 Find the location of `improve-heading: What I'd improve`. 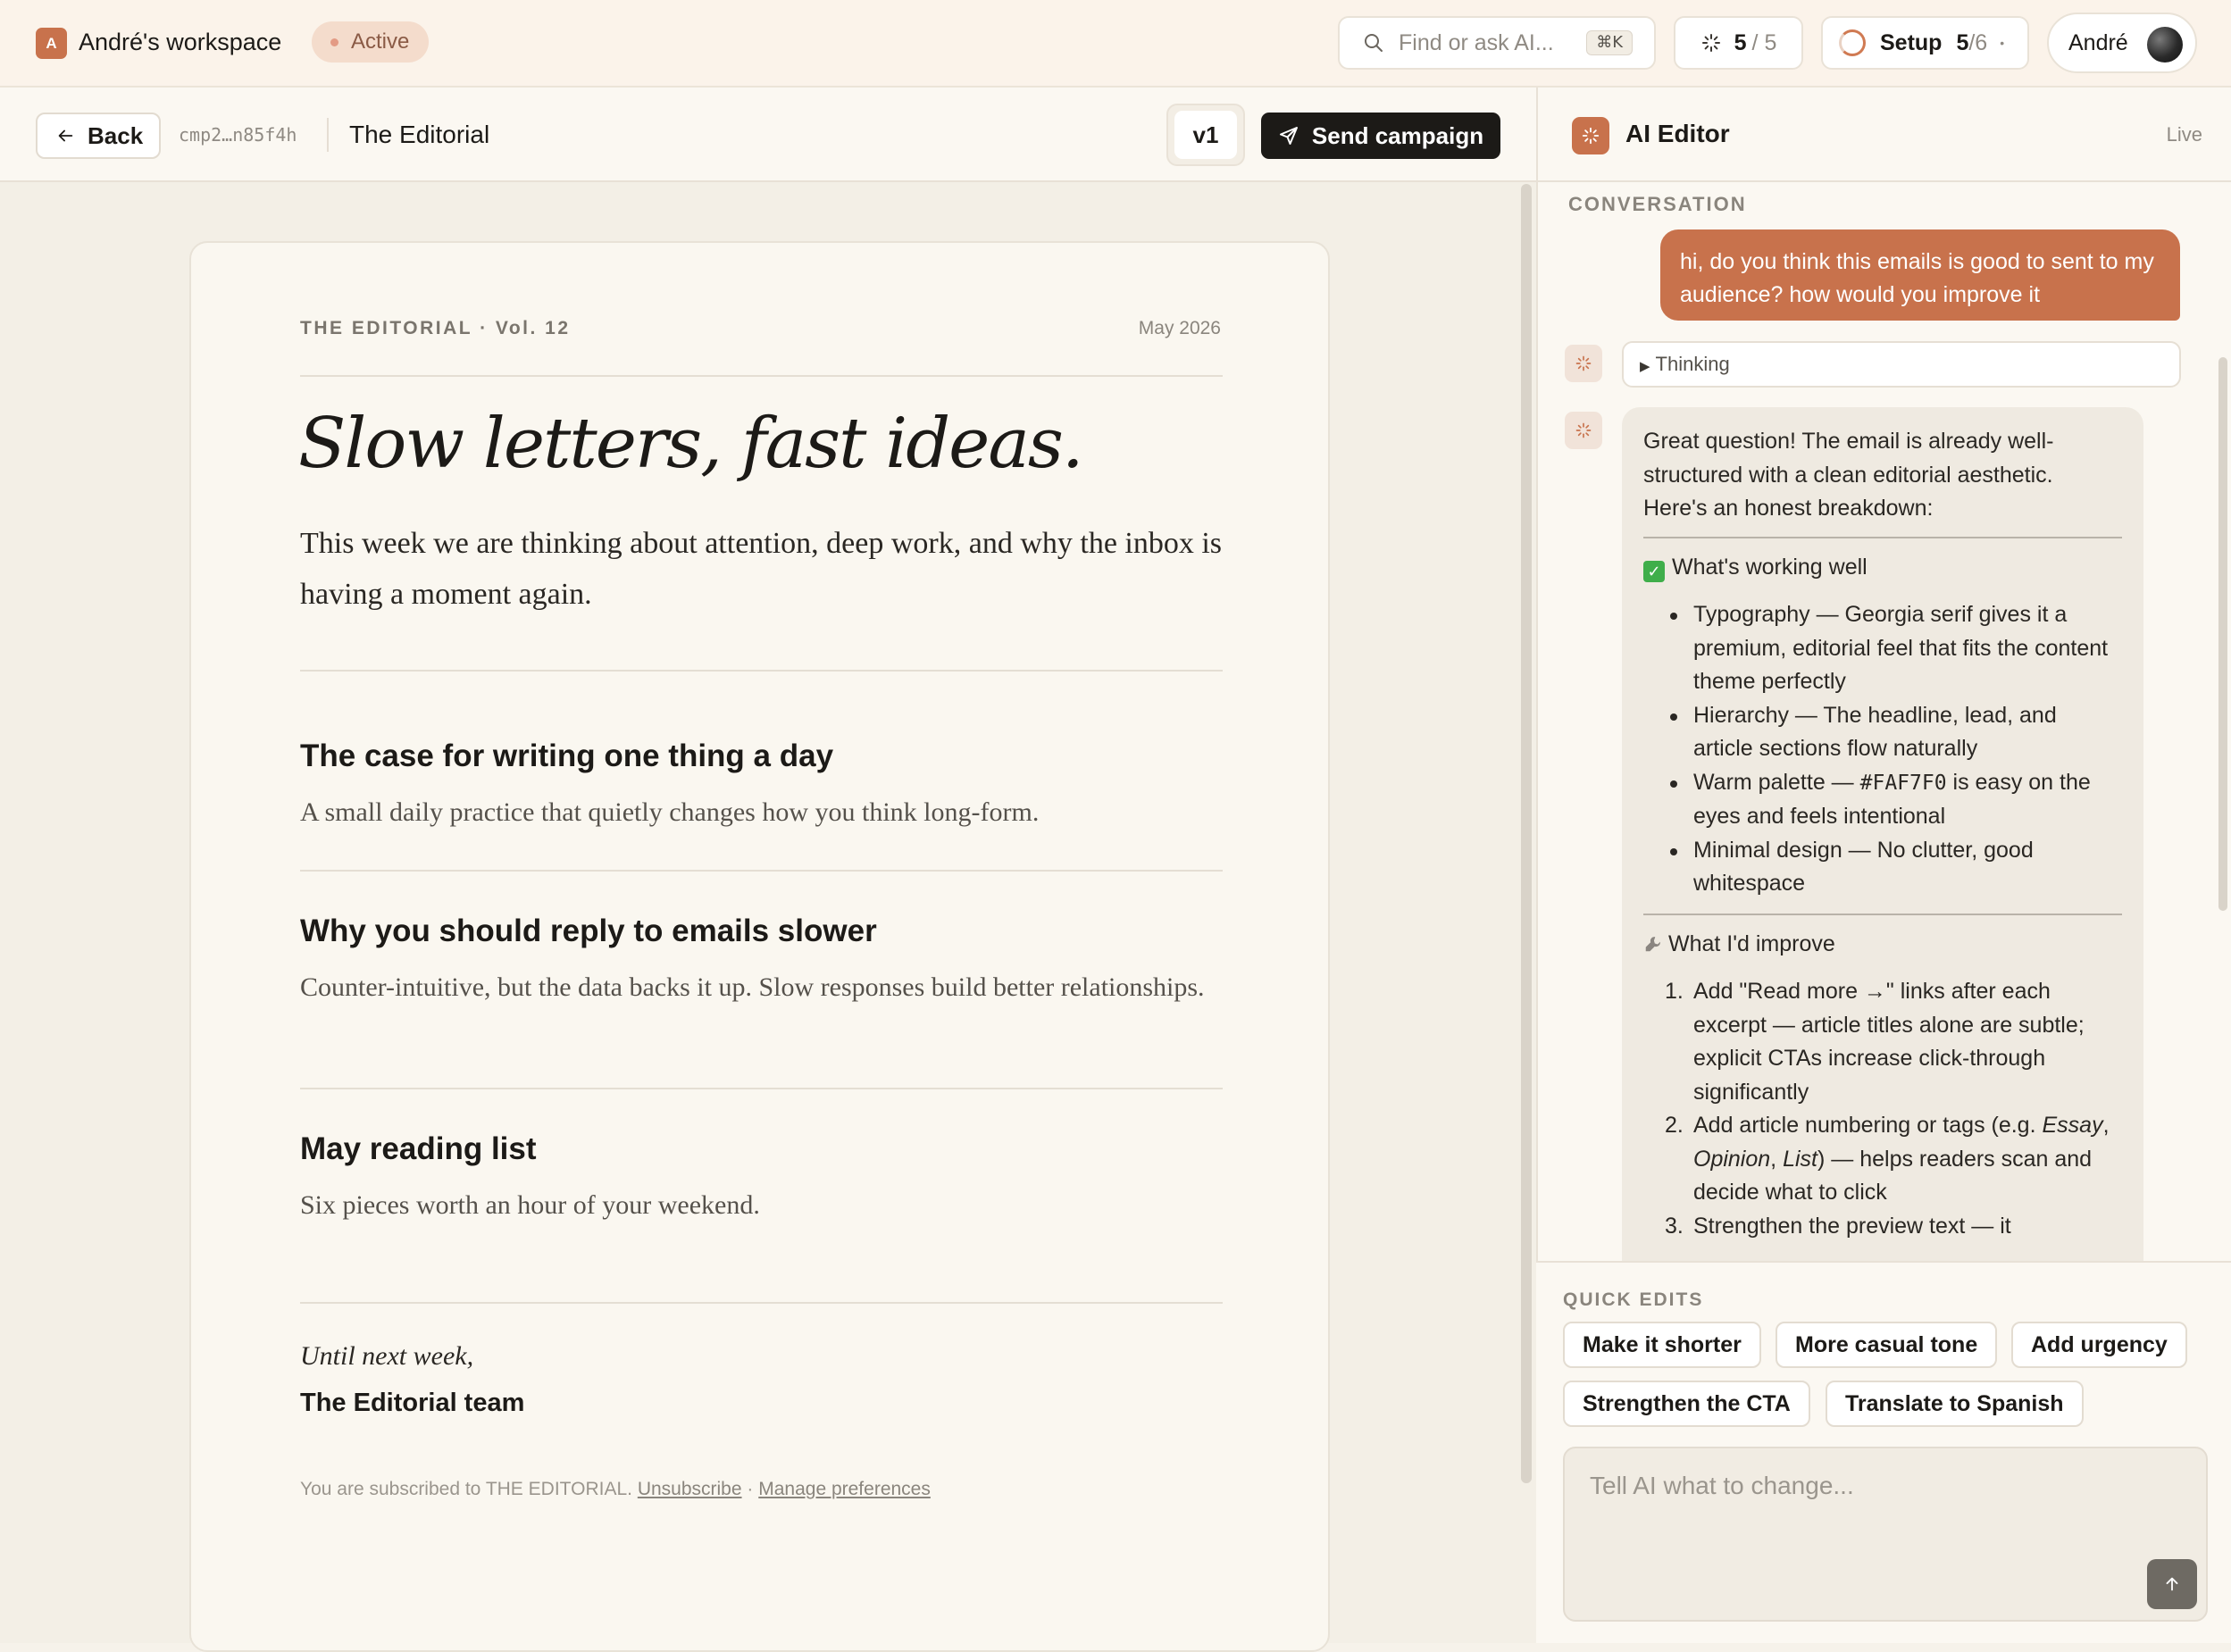

improve-heading: What I'd improve is located at coordinates (1882, 945).